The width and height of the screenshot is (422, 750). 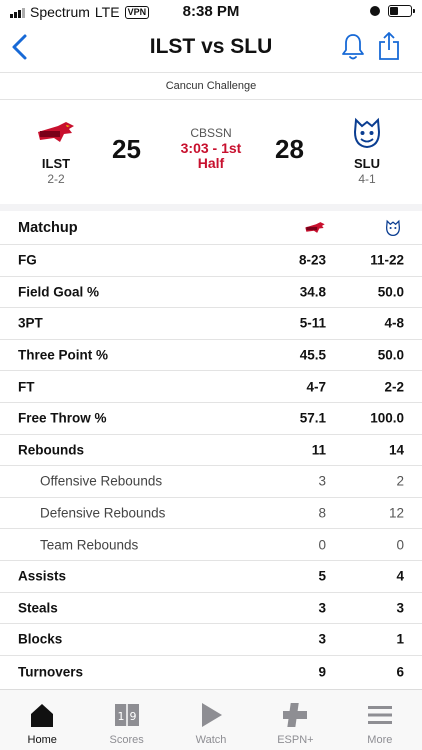 What do you see at coordinates (211, 514) in the screenshot?
I see `stat-row: Defensive Rebounds 8 12` at bounding box center [211, 514].